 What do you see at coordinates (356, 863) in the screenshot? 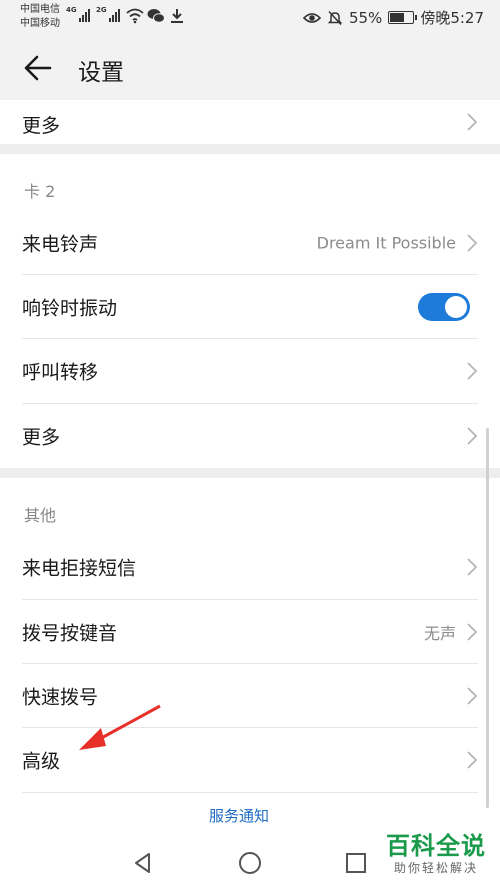
I see `nav-recents-icon` at bounding box center [356, 863].